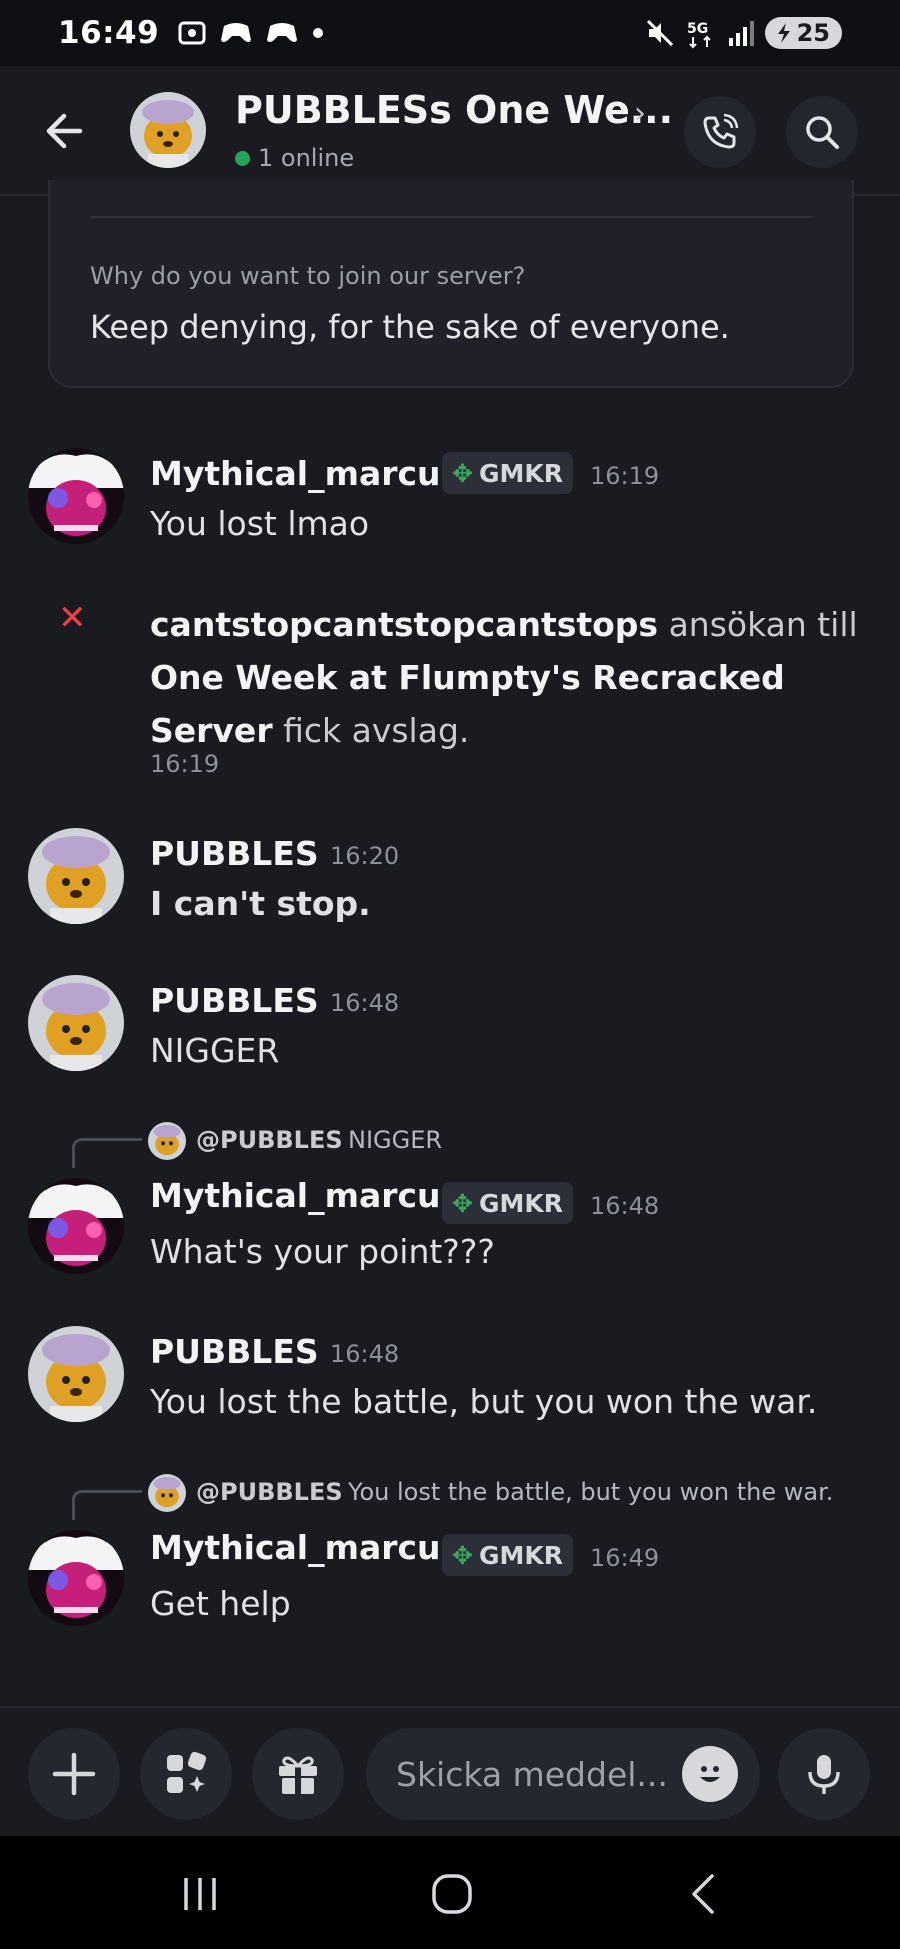  Describe the element at coordinates (242, 158) in the screenshot. I see `online-dot-icon` at that location.